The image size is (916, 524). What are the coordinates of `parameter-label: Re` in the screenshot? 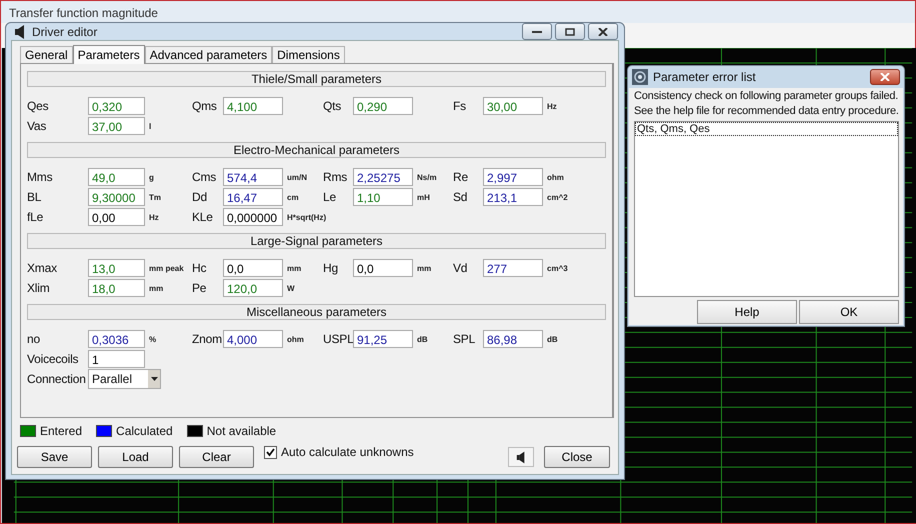 It's located at (461, 177).